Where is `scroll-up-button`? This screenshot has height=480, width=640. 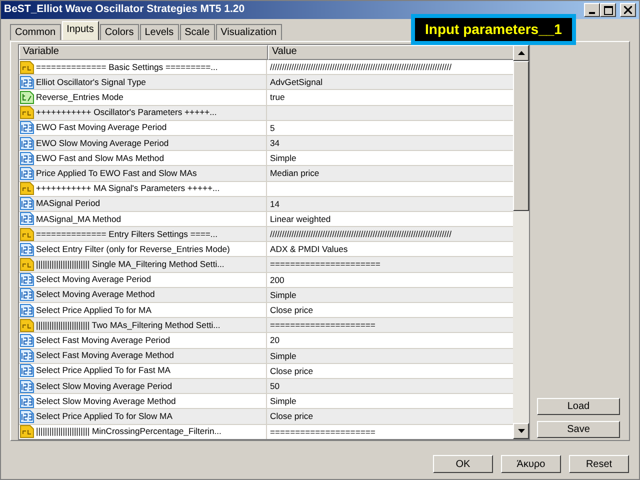
scroll-up-button is located at coordinates (521, 53).